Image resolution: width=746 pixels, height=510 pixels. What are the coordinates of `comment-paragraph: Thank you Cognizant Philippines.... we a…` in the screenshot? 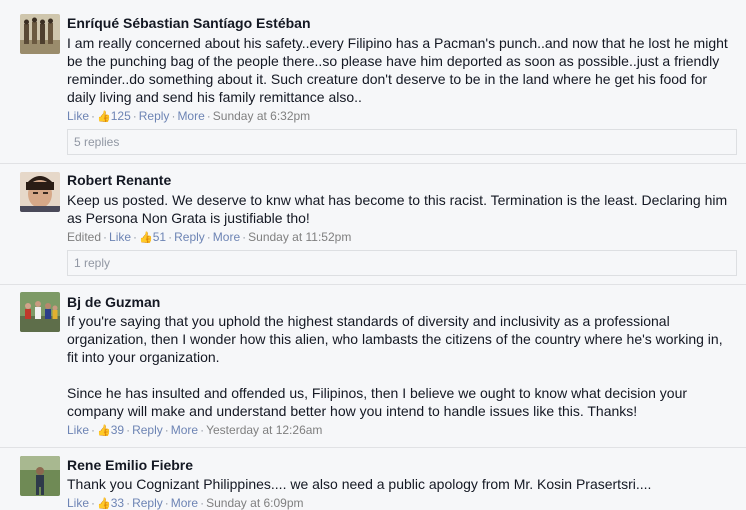 It's located at (359, 484).